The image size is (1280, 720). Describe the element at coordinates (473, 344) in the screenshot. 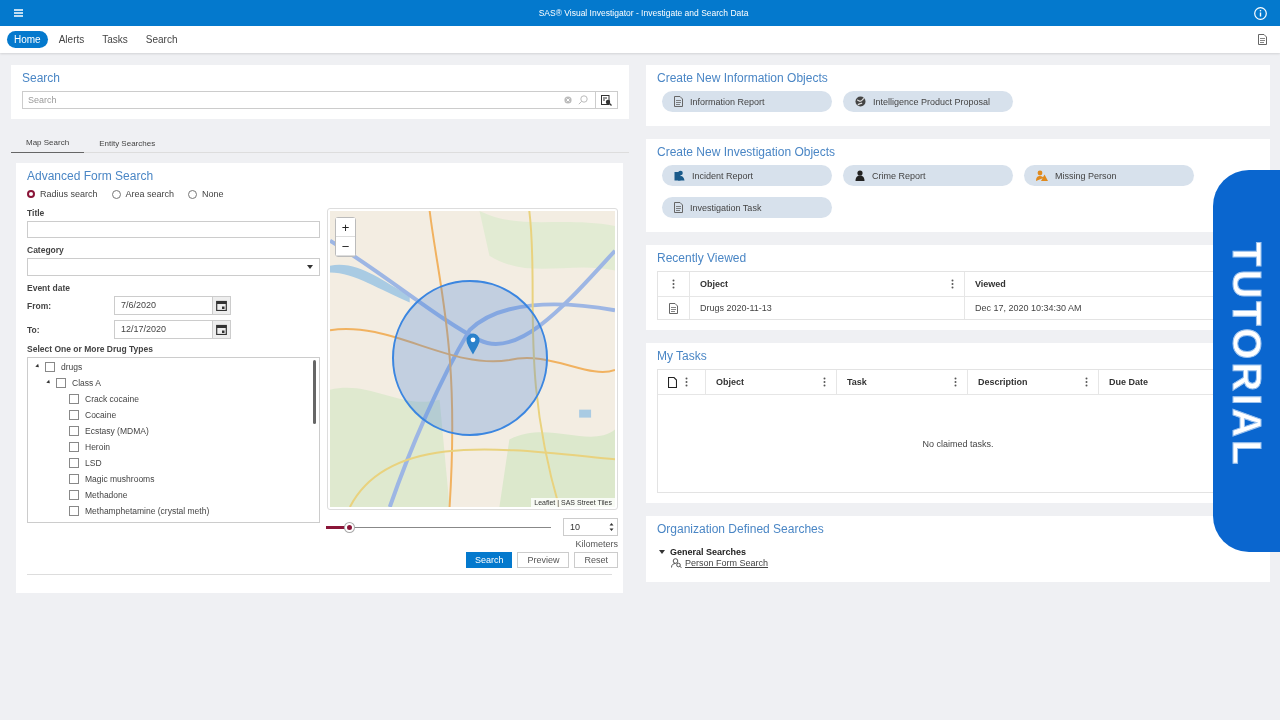

I see `map-pin-icon` at that location.